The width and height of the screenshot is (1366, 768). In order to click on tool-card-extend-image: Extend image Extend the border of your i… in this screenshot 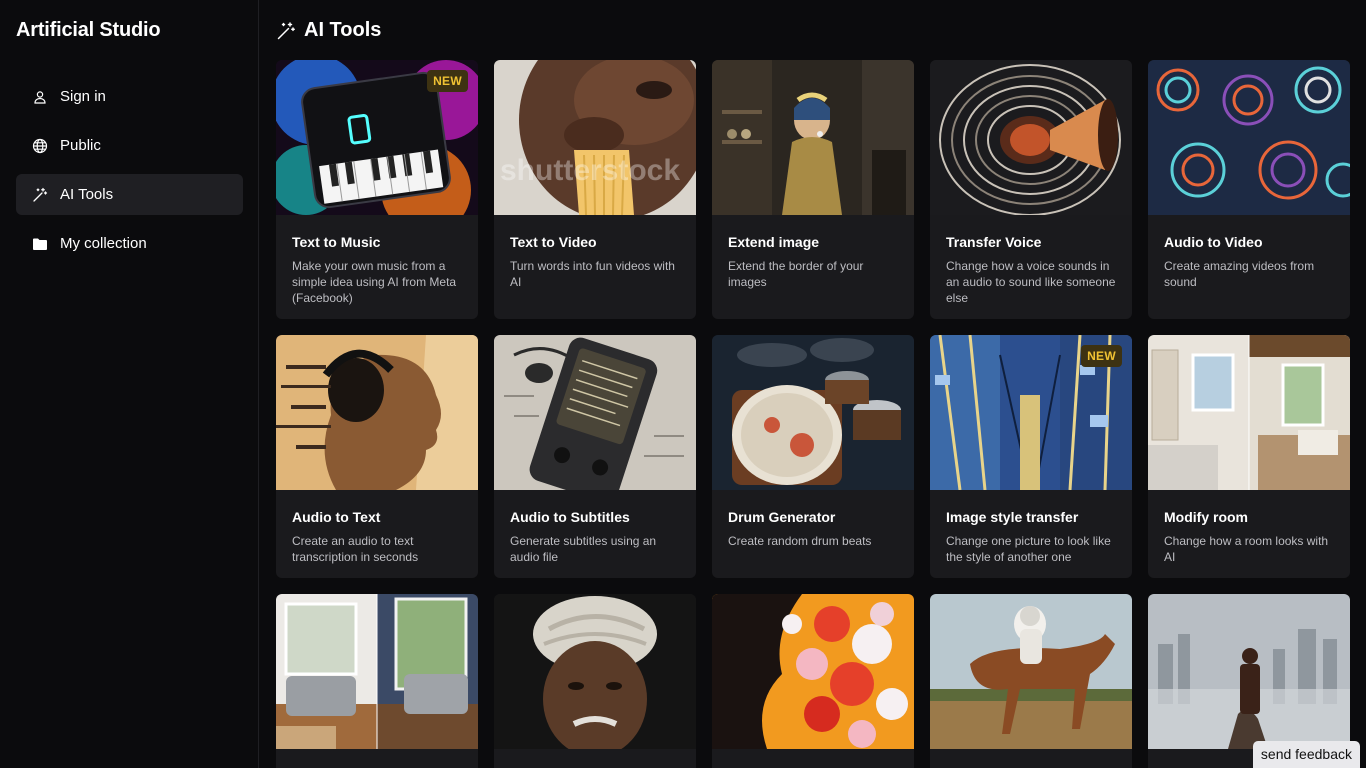, I will do `click(813, 189)`.